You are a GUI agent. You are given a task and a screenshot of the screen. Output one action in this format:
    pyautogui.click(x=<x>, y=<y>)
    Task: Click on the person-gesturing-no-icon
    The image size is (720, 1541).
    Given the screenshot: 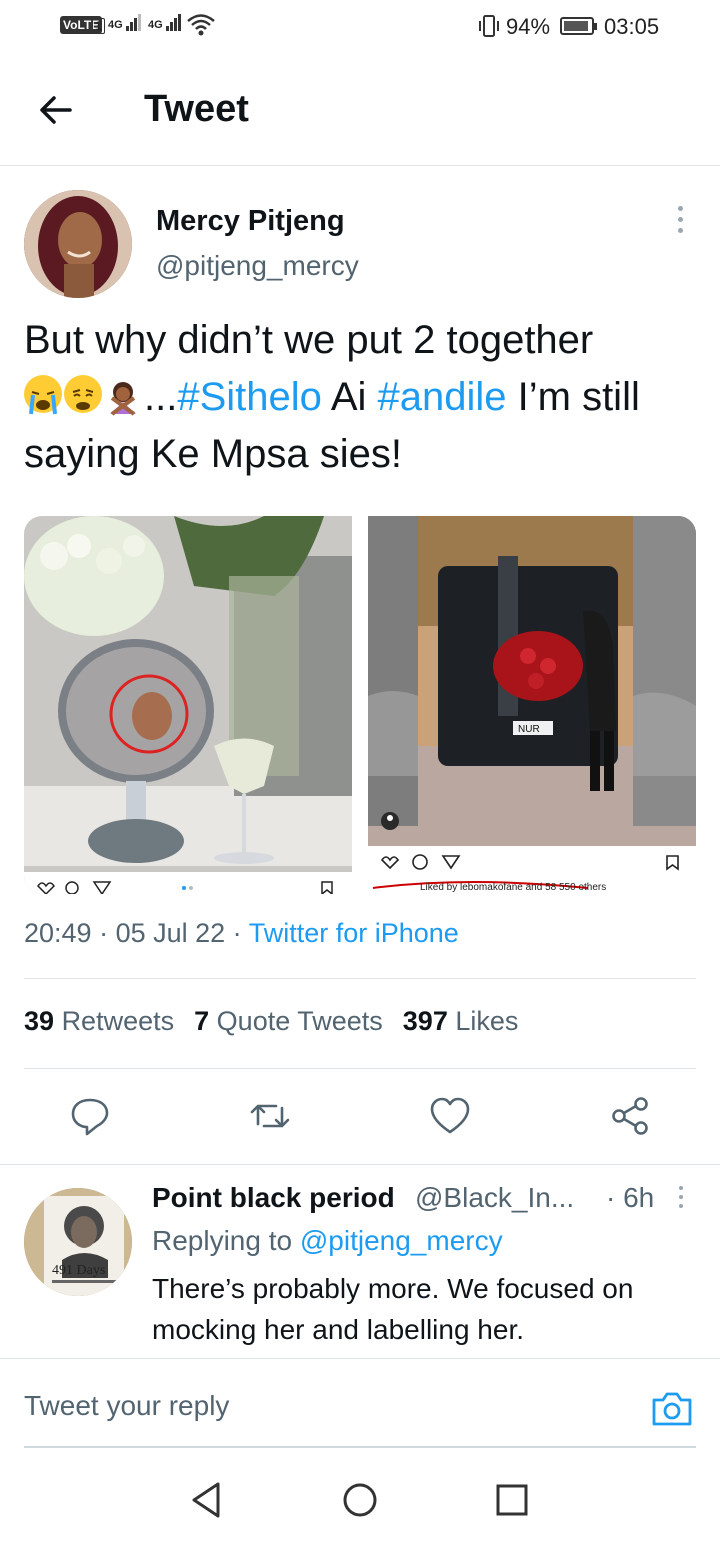 What is the action you would take?
    pyautogui.click(x=123, y=395)
    